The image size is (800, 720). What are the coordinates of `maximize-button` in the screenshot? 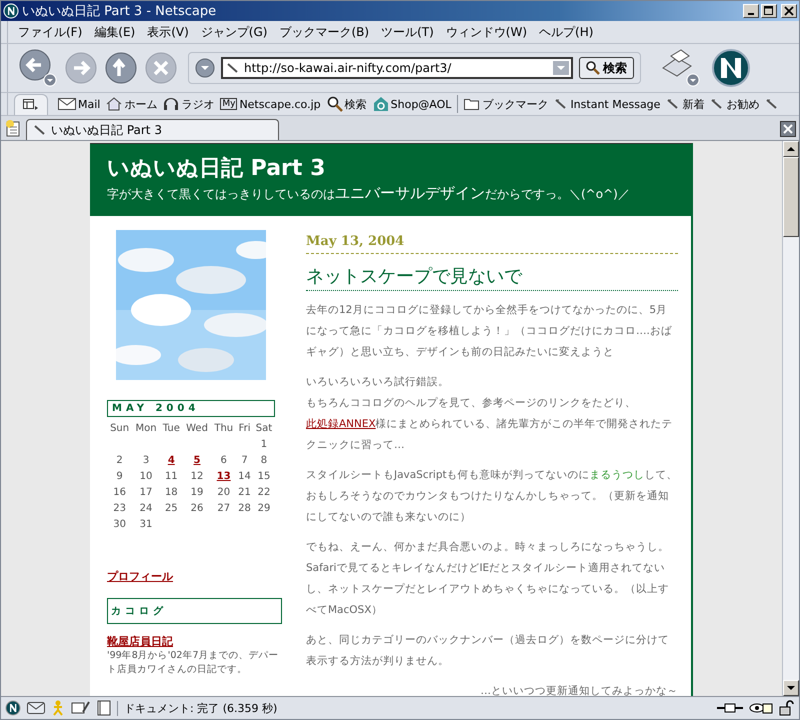 It's located at (769, 11).